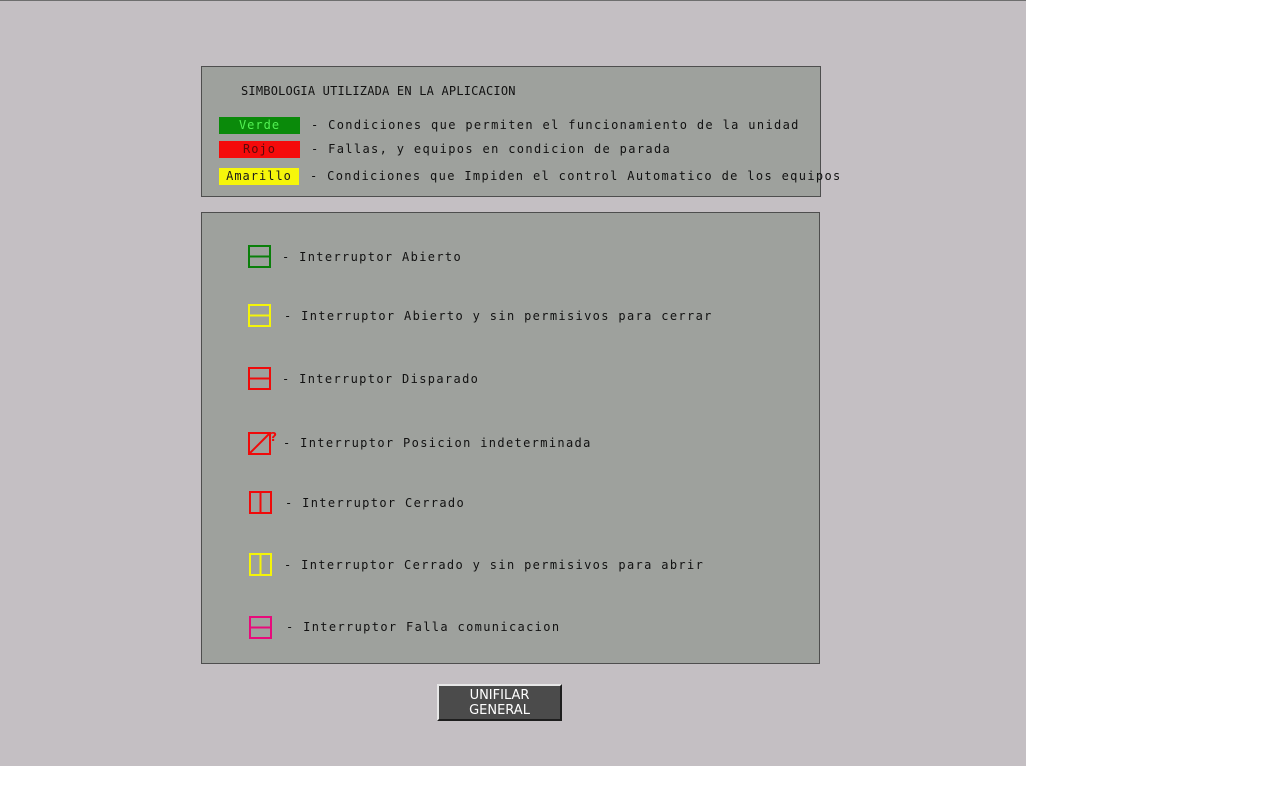 The image size is (1280, 800). I want to click on breaker-communication-fault-magenta-icon, so click(260, 627).